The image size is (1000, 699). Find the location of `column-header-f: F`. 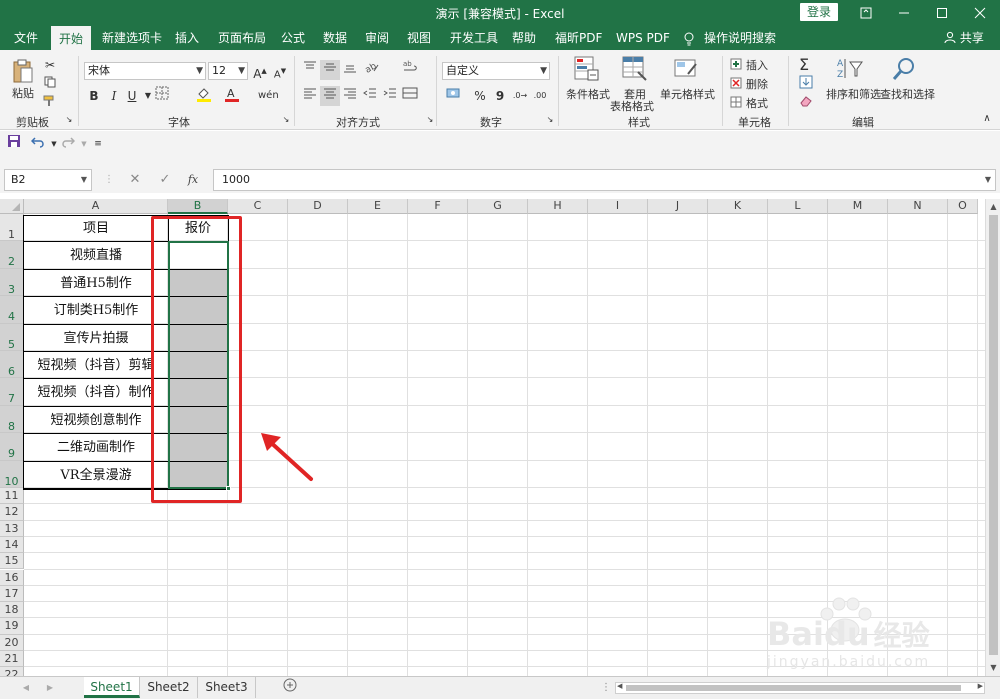

column-header-f: F is located at coordinates (438, 206).